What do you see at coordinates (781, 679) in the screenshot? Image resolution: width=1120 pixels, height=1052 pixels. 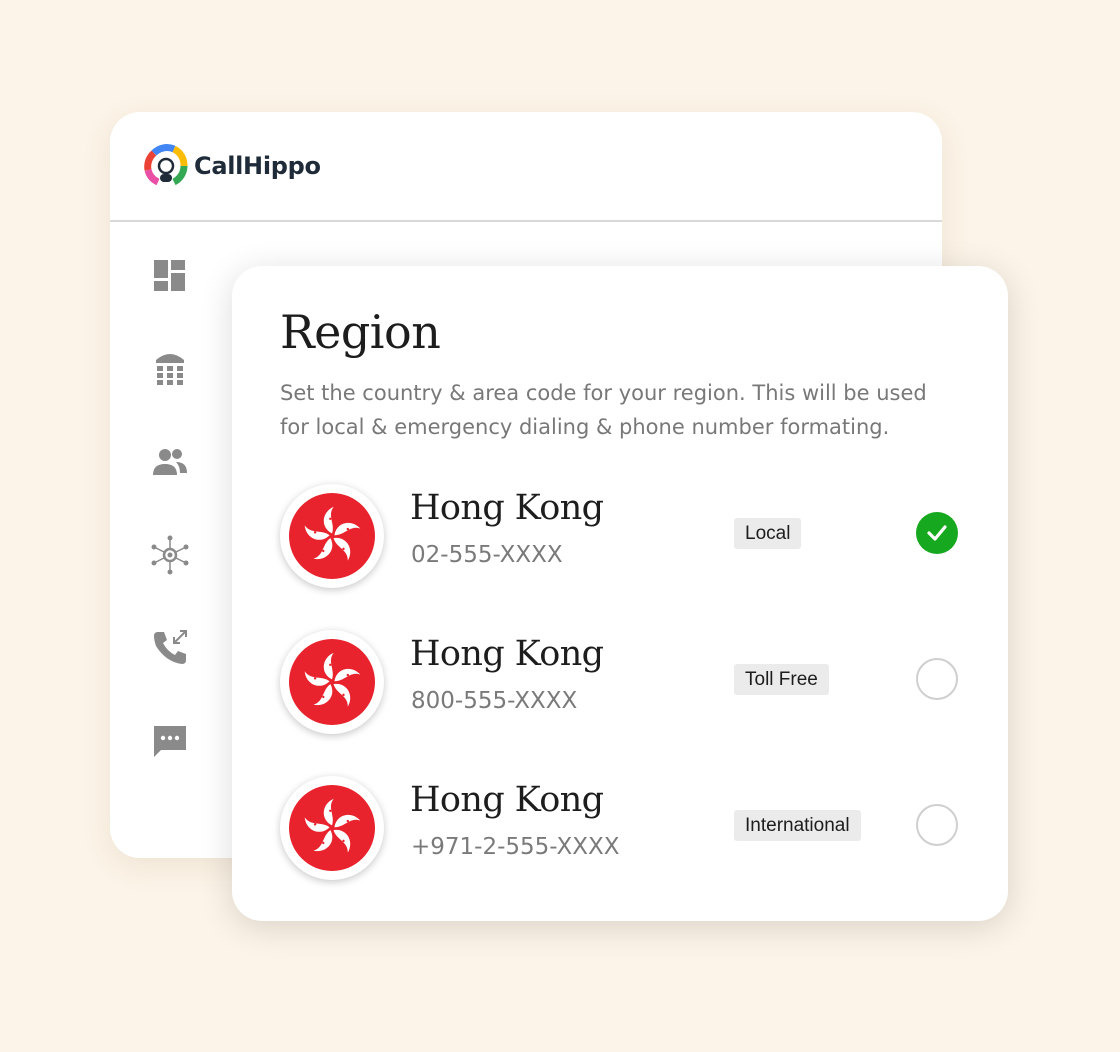 I see `number-type-badge: Toll Free` at bounding box center [781, 679].